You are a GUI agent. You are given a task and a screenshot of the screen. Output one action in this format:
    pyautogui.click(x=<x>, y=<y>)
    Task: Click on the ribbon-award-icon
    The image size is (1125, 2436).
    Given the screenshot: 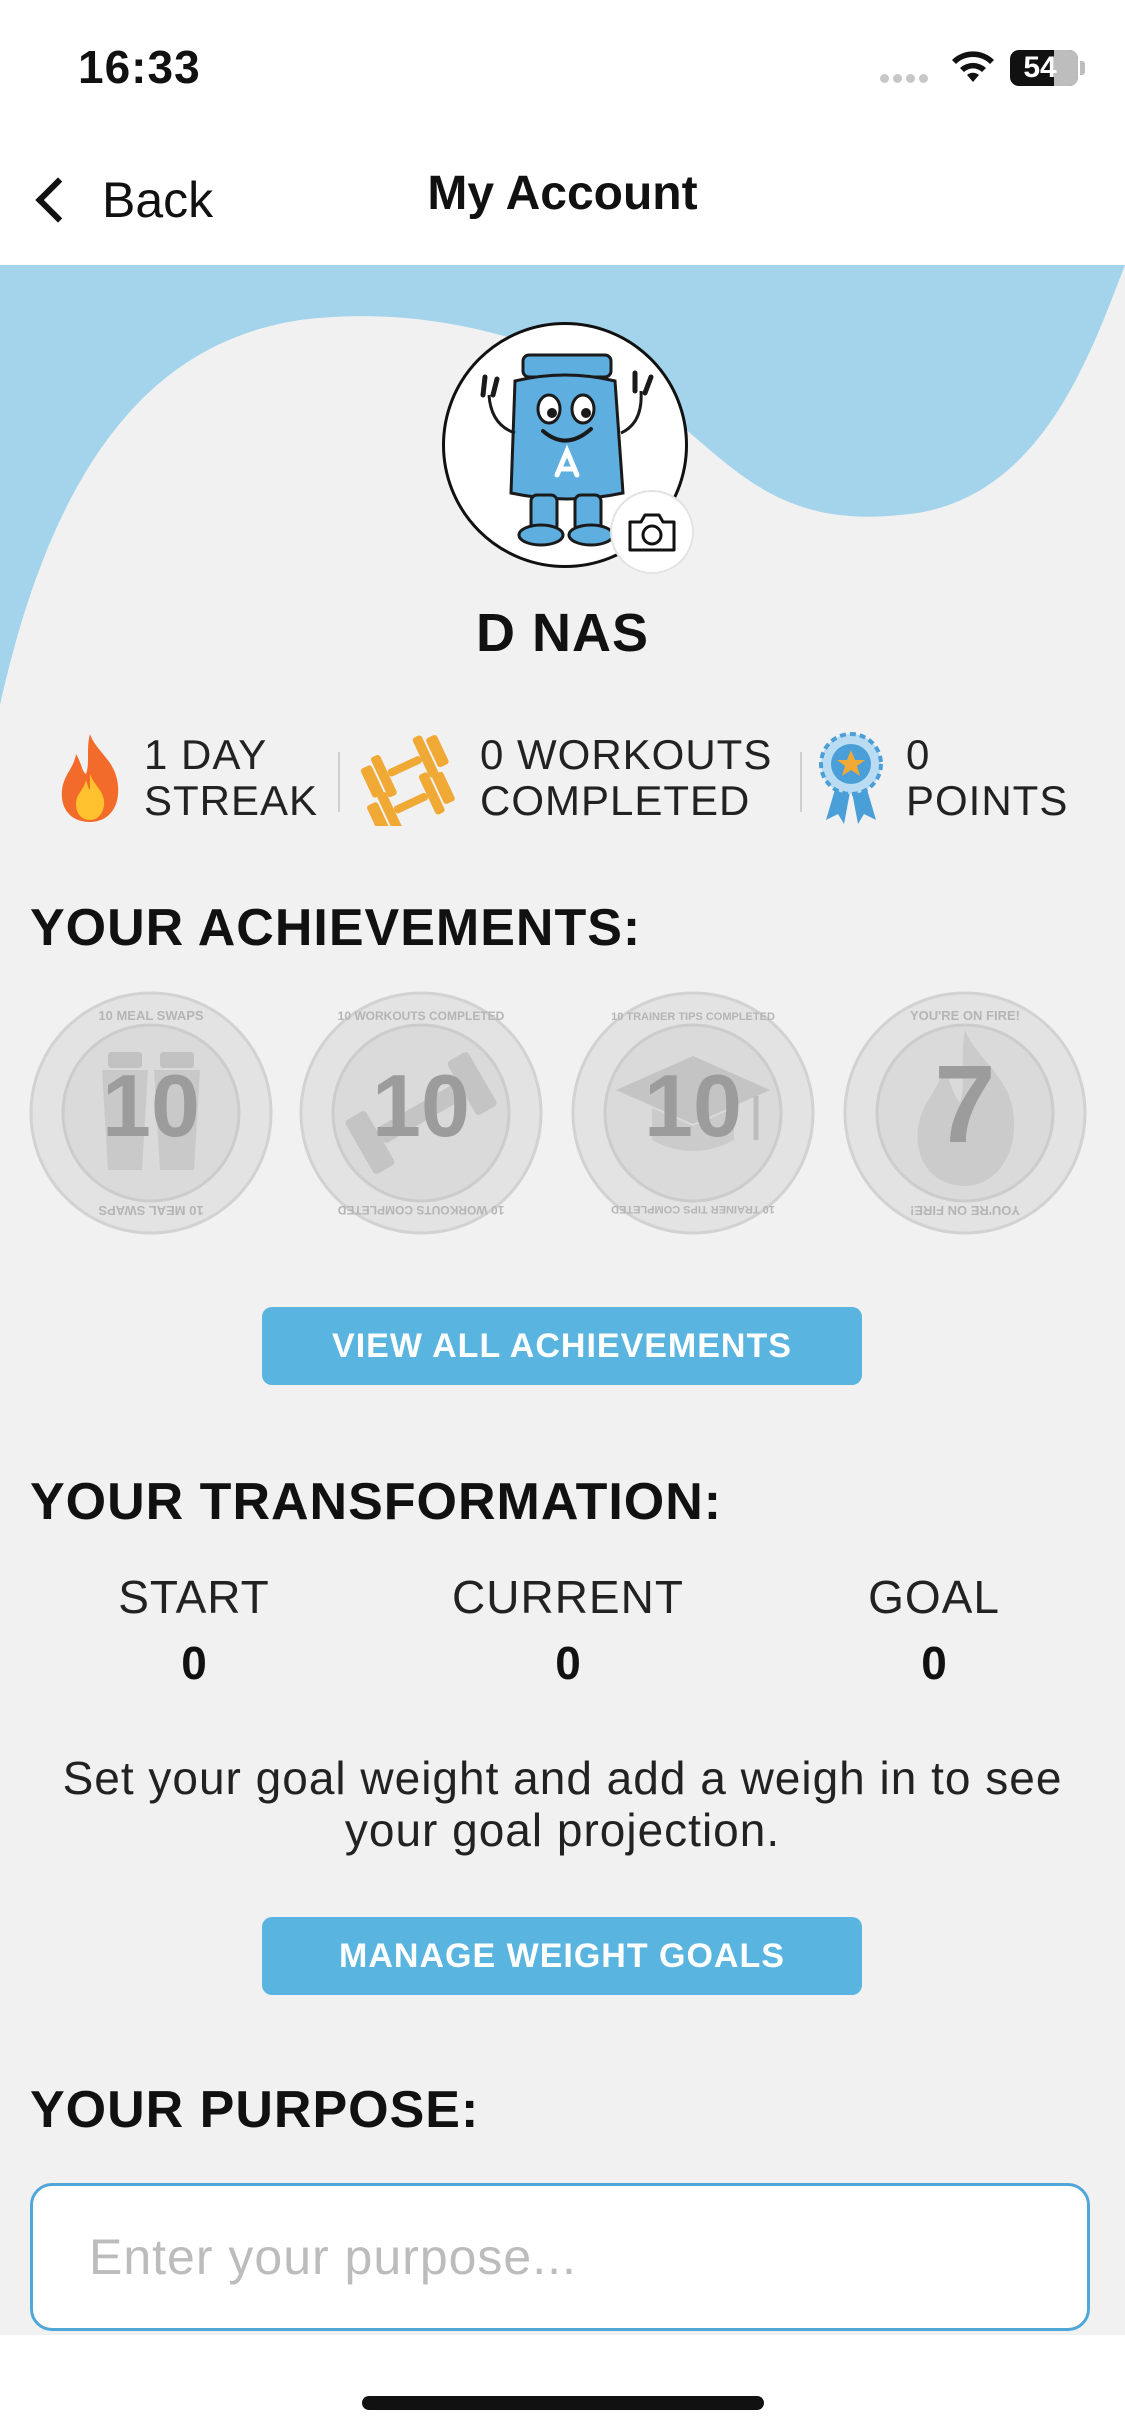 What is the action you would take?
    pyautogui.click(x=851, y=778)
    